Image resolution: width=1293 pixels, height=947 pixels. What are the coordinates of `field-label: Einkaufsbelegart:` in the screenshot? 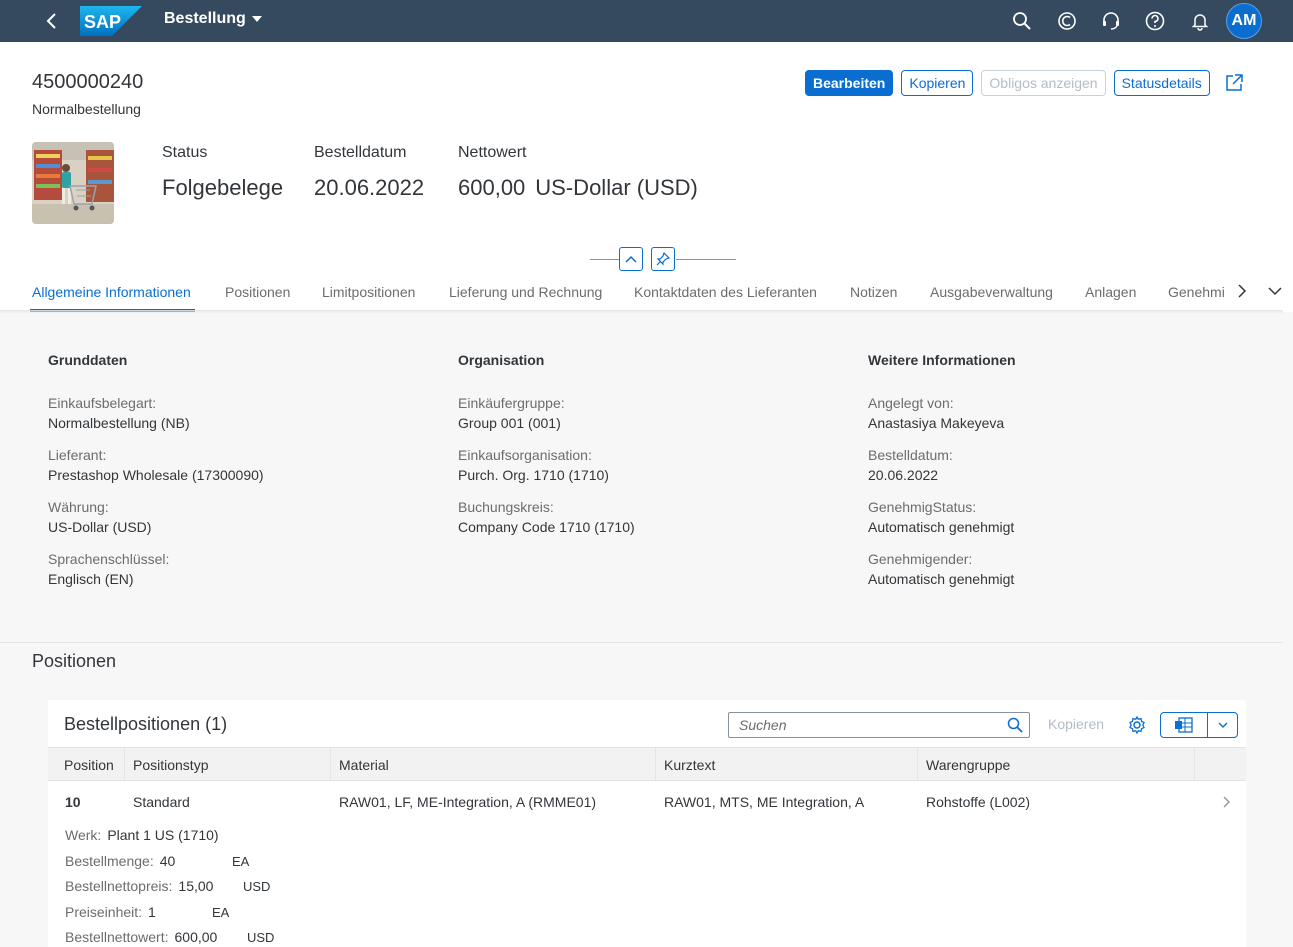 It's located at (102, 403).